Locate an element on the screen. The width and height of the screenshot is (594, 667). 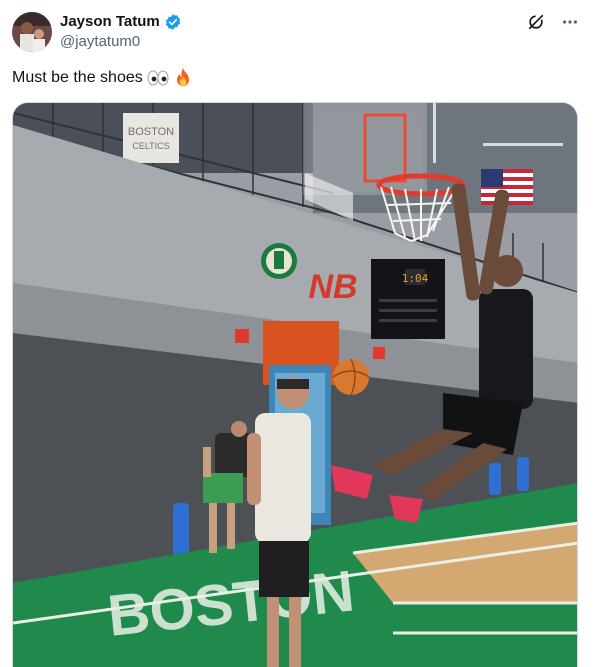
fire-emoji-icon is located at coordinates (183, 78).